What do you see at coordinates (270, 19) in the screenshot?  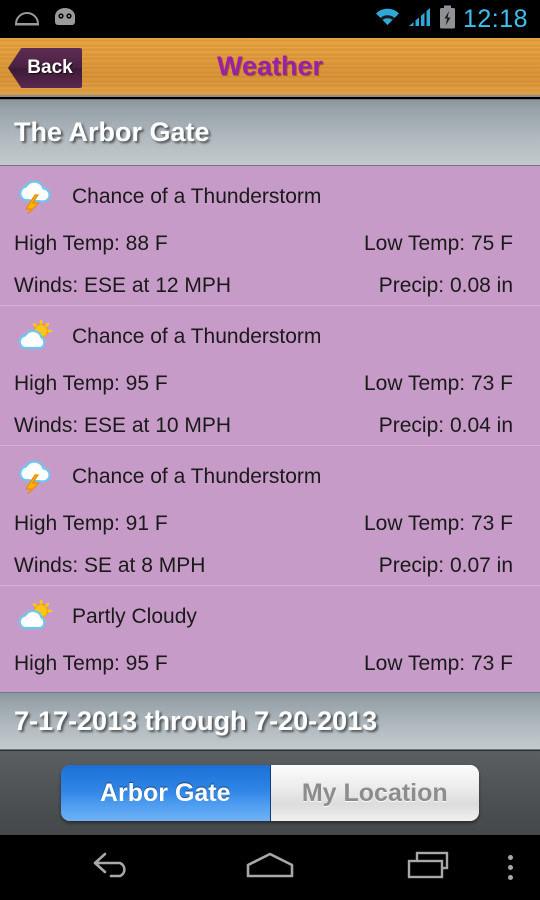 I see `status-bar: 12:18` at bounding box center [270, 19].